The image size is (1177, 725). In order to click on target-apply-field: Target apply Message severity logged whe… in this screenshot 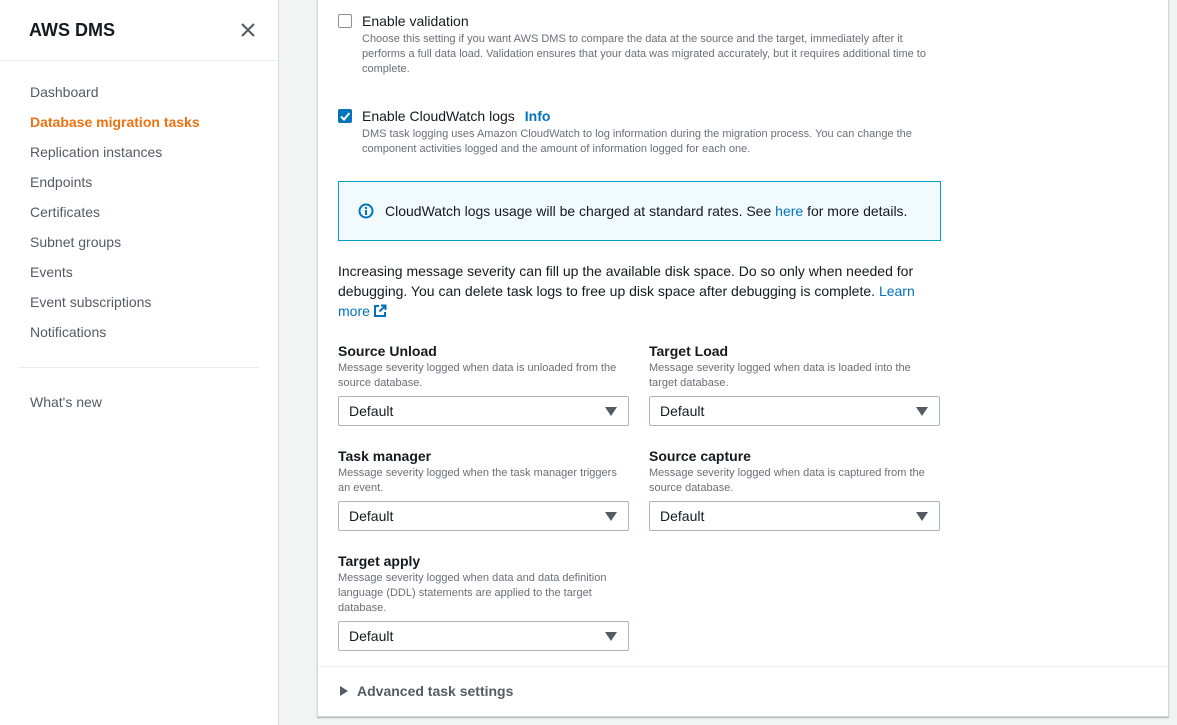, I will do `click(483, 601)`.